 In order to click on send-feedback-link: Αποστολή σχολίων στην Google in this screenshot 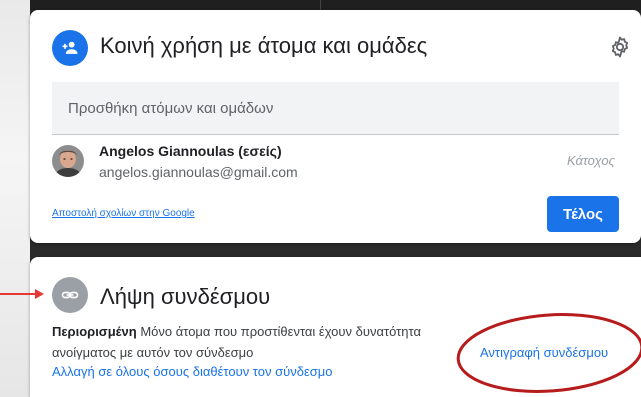, I will do `click(123, 213)`.